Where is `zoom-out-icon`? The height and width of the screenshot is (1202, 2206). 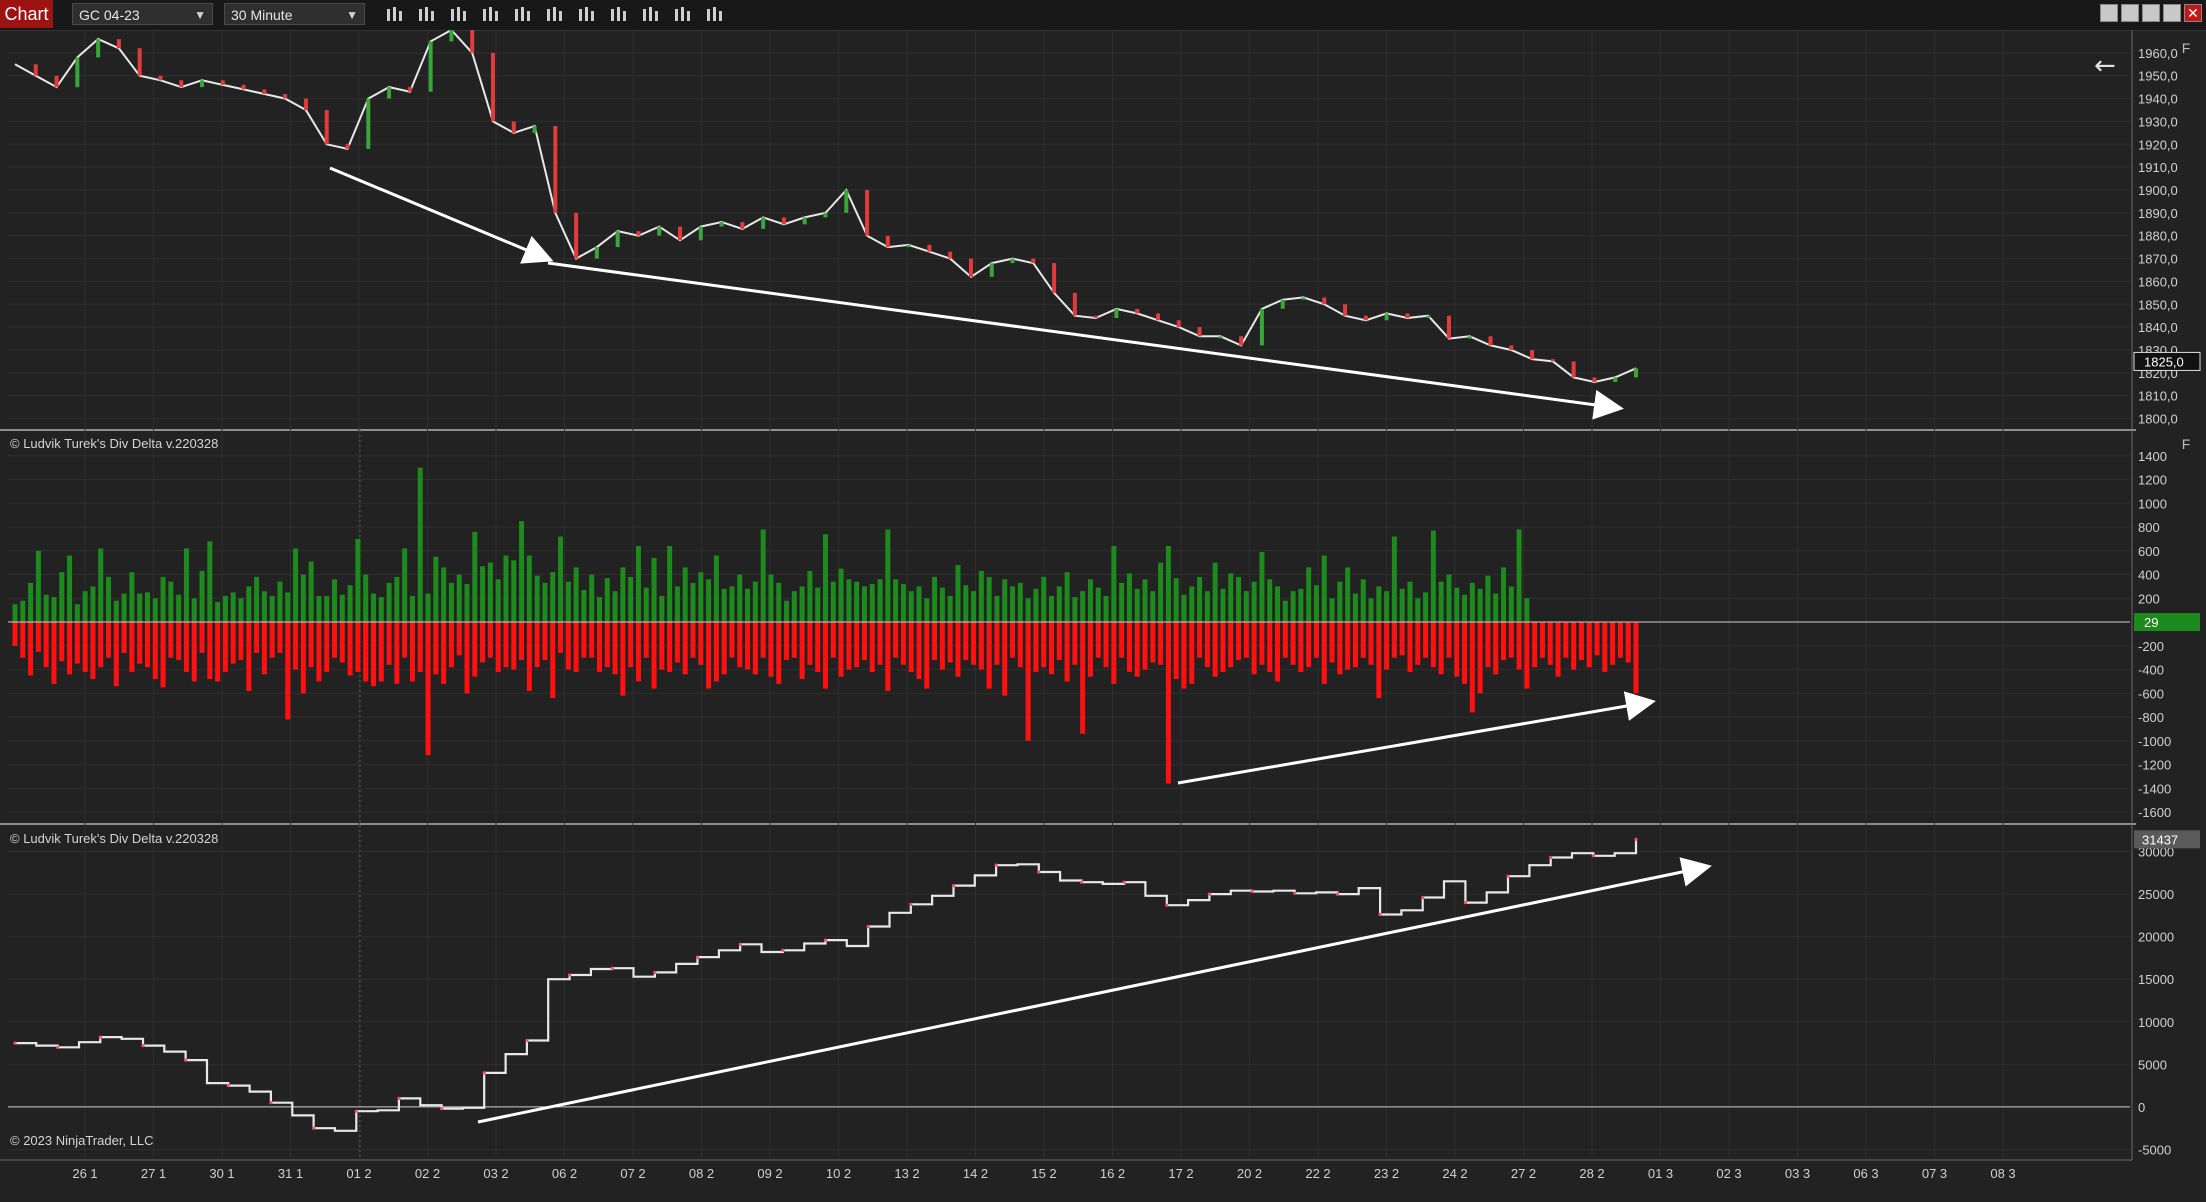
zoom-out-icon is located at coordinates (490, 15).